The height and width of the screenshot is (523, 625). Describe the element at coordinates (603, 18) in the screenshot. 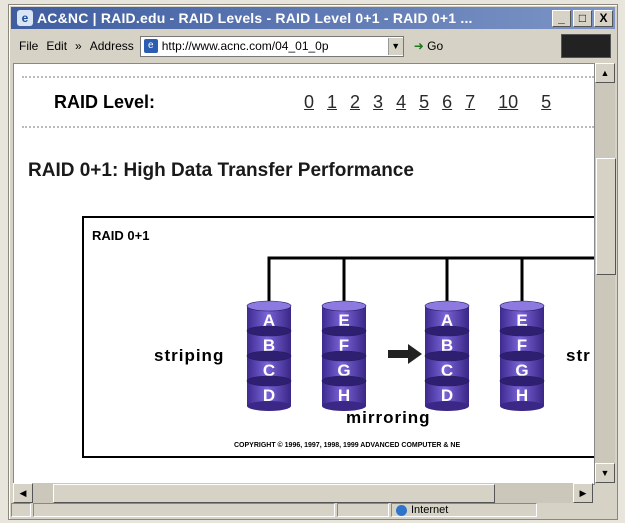

I see `close-button: X` at that location.